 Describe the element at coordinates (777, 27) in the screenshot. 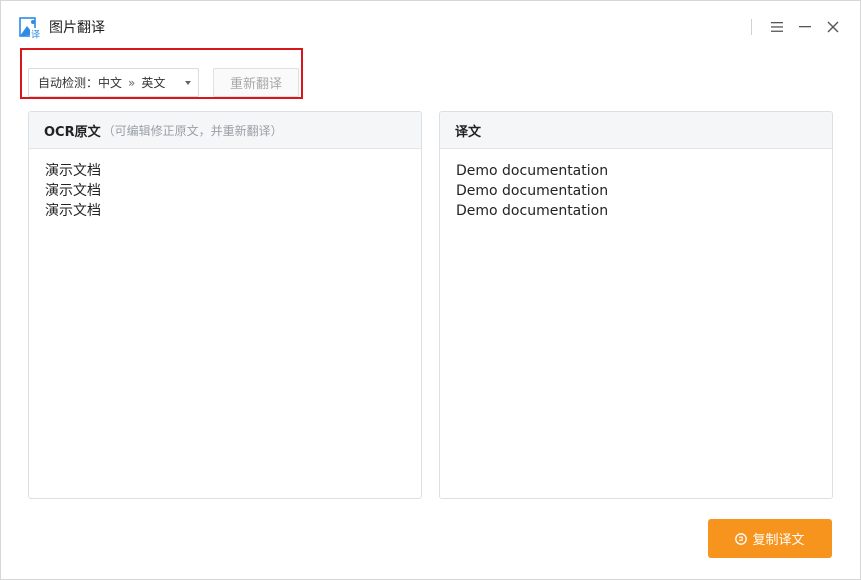

I see `menu-icon` at that location.